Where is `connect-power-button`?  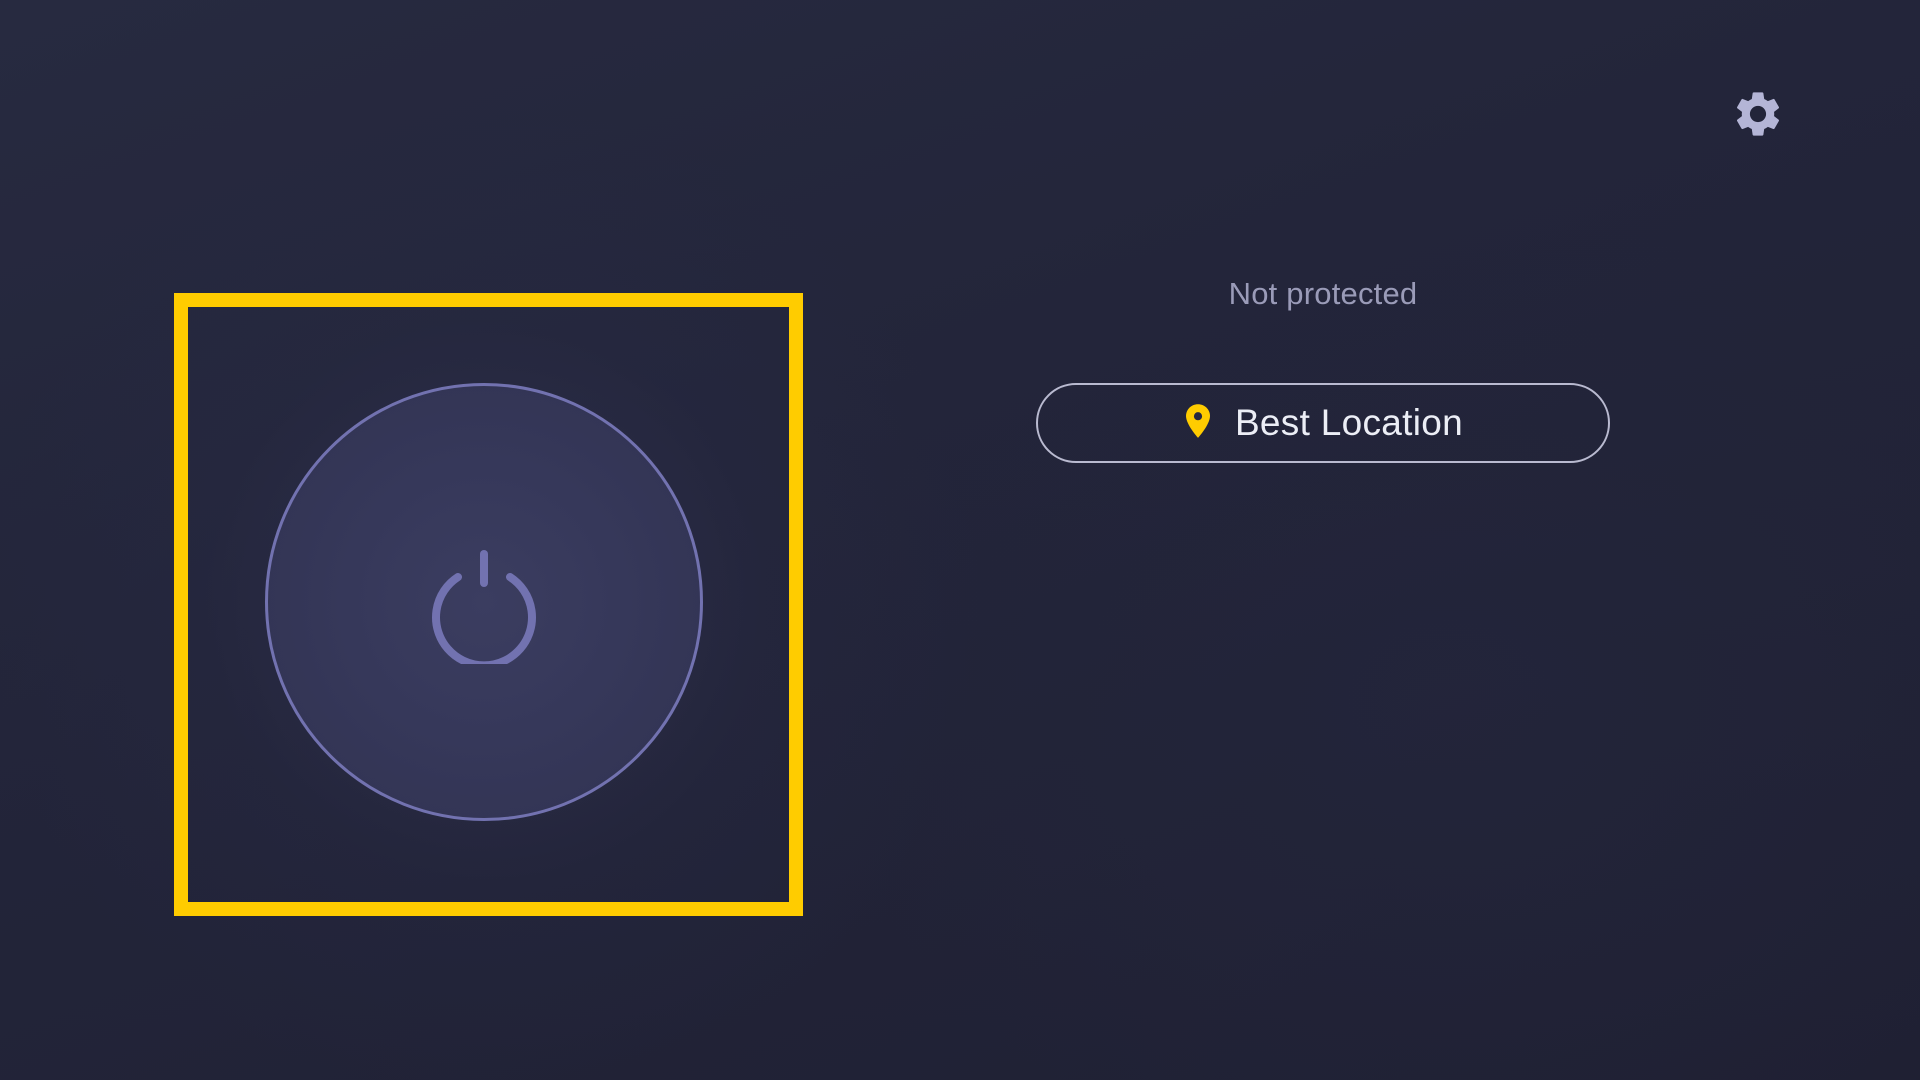
connect-power-button is located at coordinates (484, 602).